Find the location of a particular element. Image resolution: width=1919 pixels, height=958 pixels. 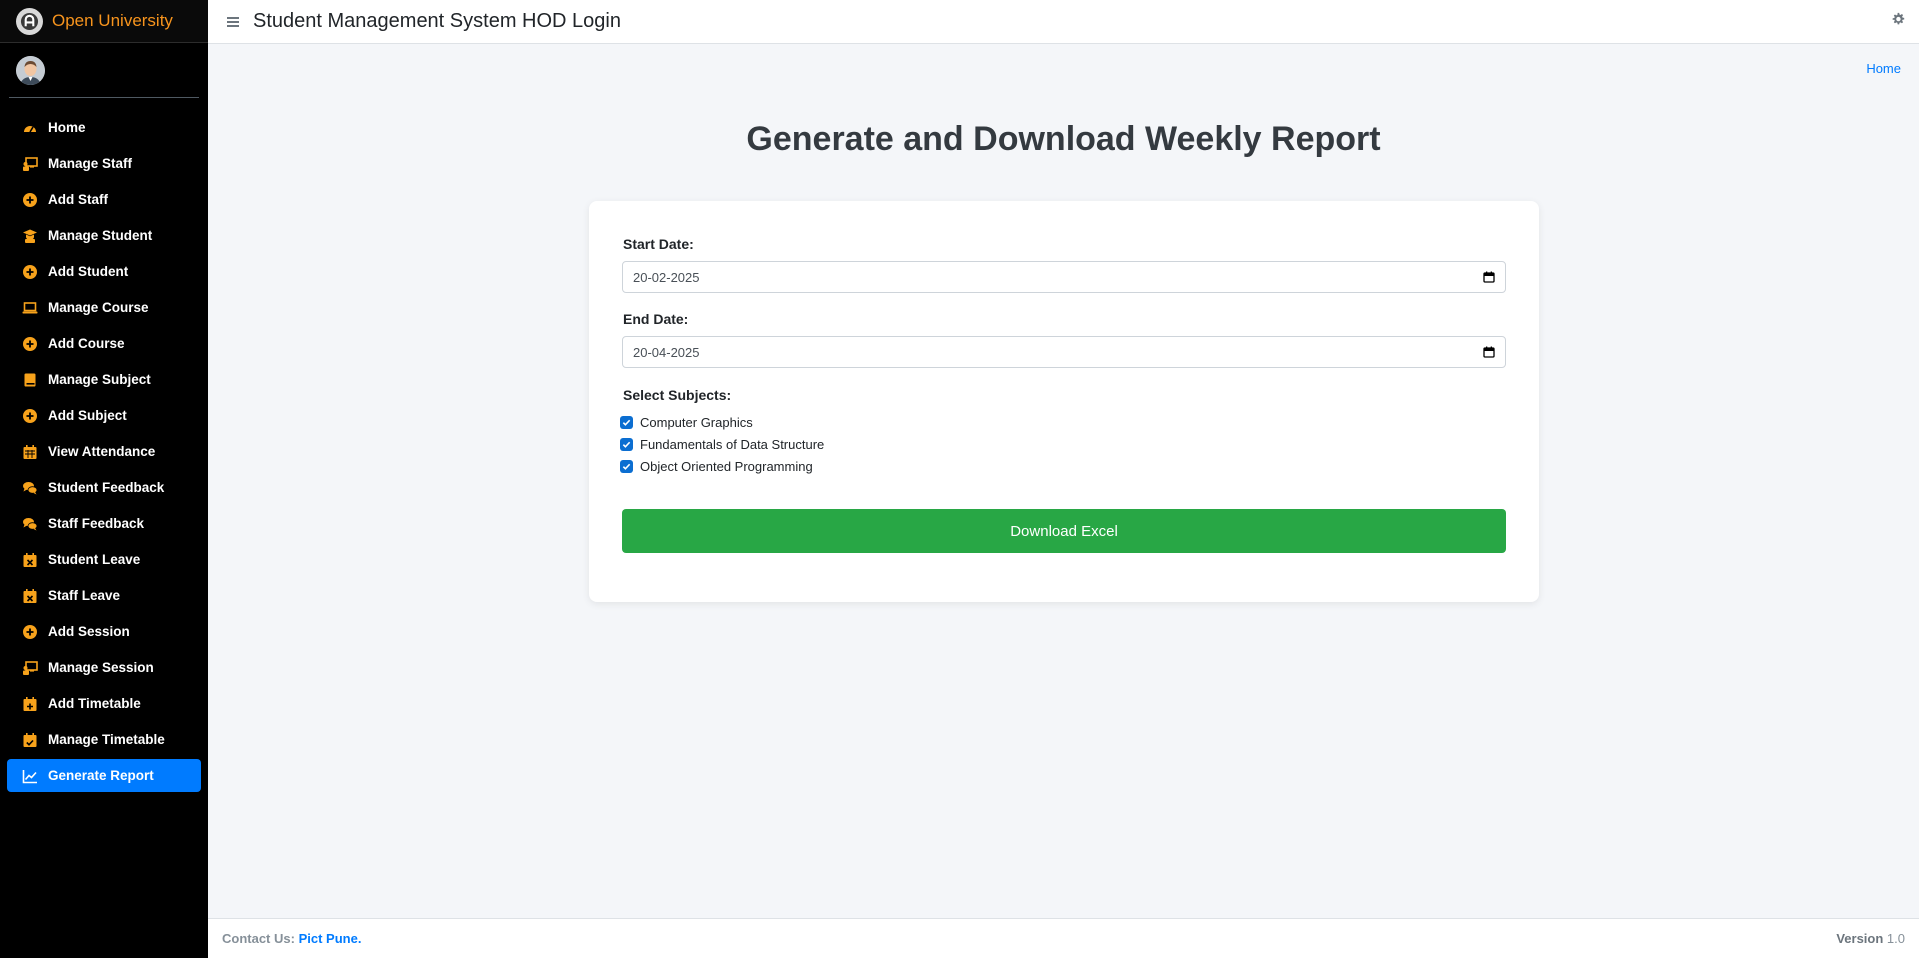

sidebar-item-add-staff: Add Staff is located at coordinates (104, 199).